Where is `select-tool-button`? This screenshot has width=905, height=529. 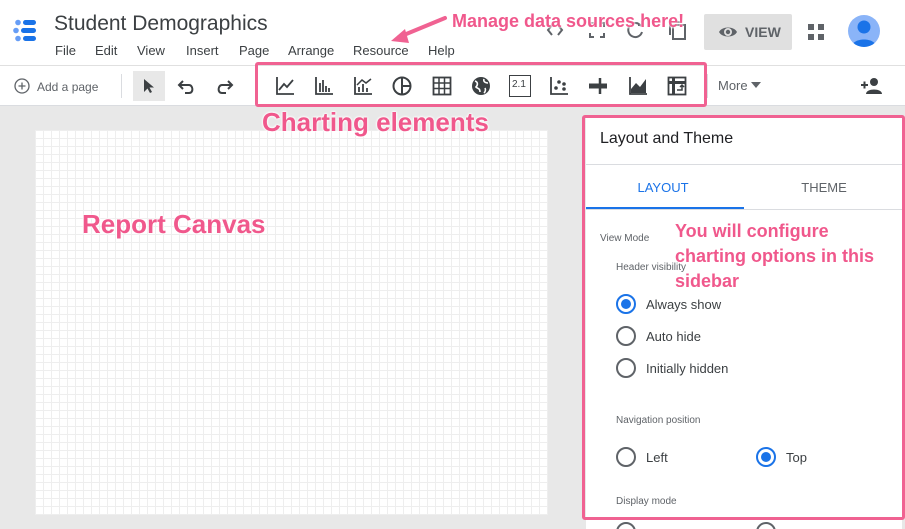 select-tool-button is located at coordinates (149, 86).